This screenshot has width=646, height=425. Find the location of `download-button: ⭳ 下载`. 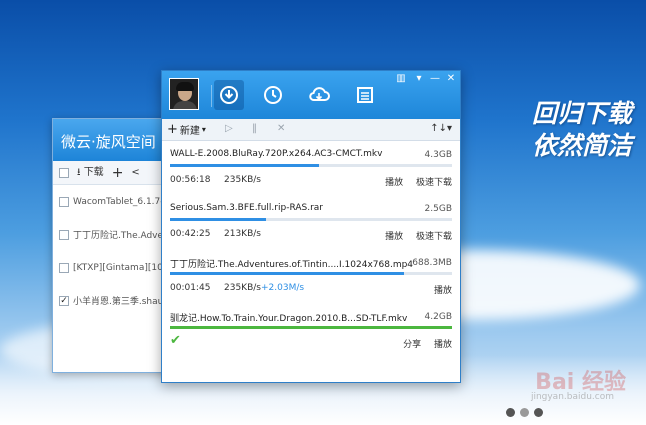

download-button: ⭳ 下载 is located at coordinates (90, 172).